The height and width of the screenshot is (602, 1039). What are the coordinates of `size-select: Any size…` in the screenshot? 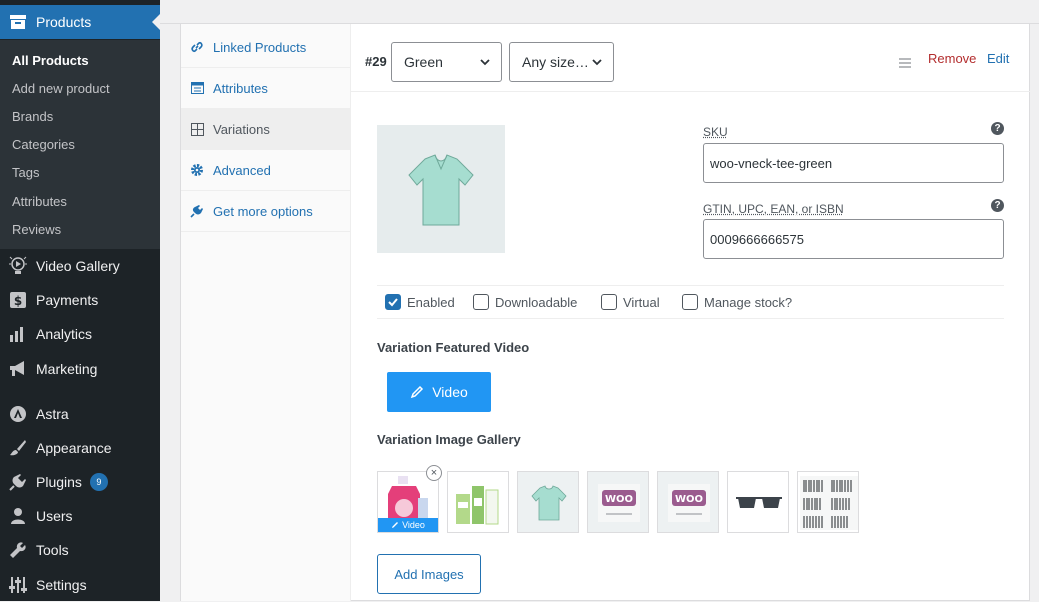 It's located at (561, 62).